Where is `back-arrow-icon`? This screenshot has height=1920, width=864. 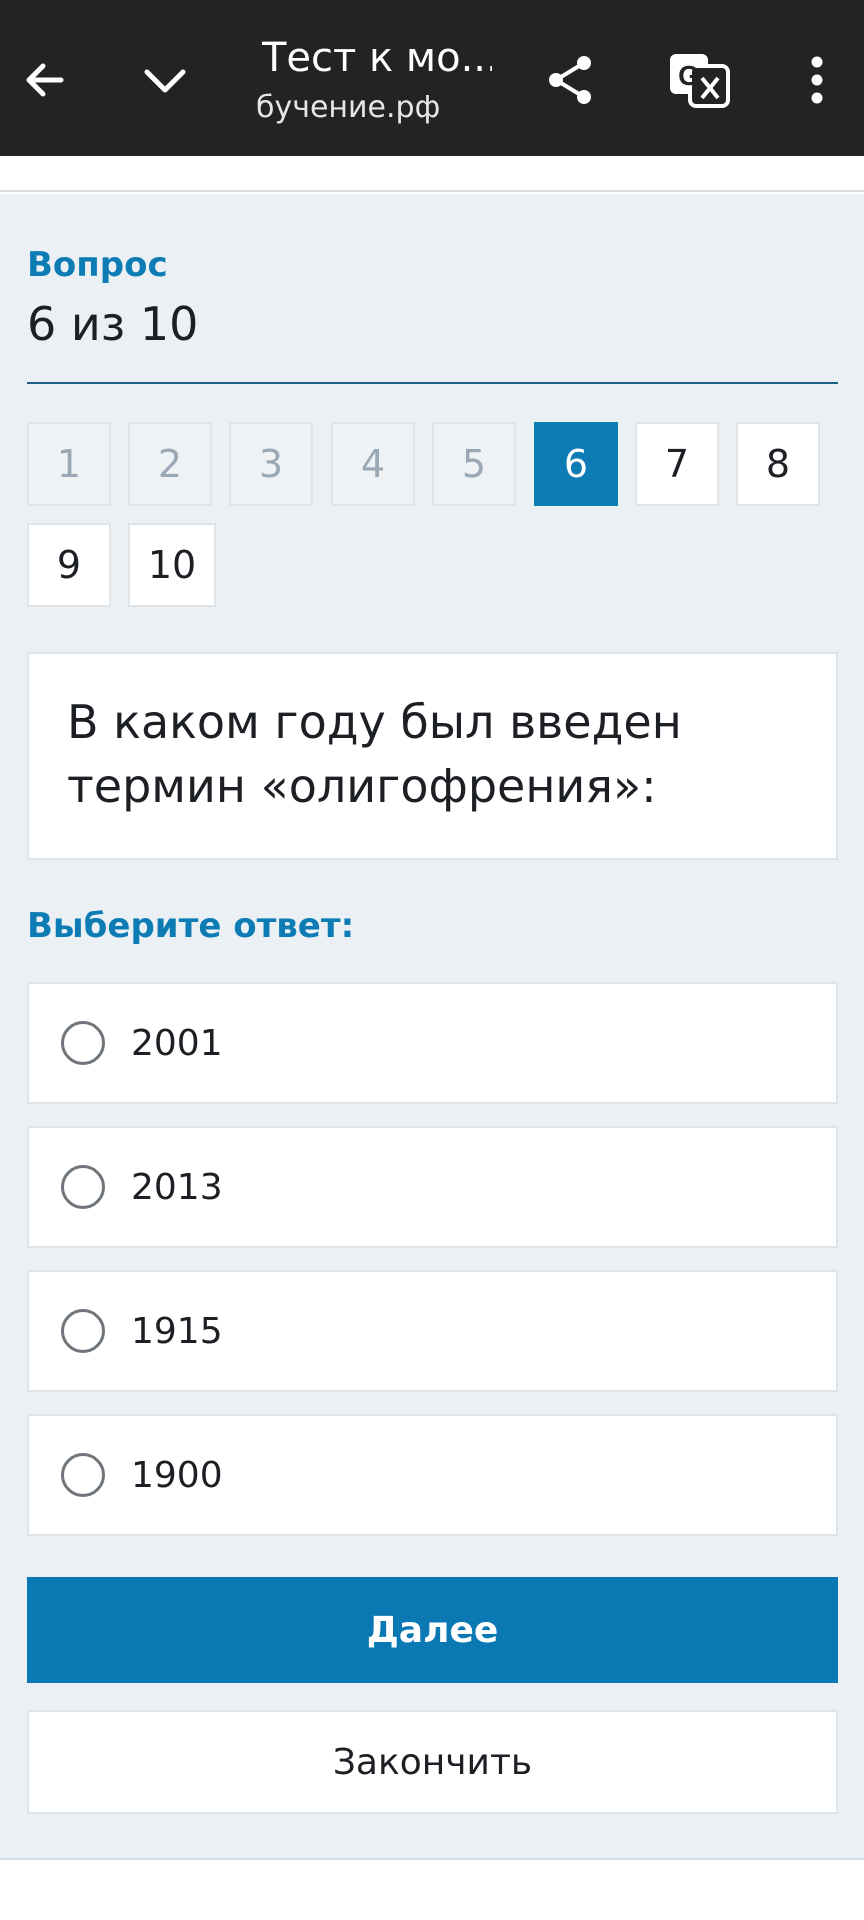 back-arrow-icon is located at coordinates (45, 80).